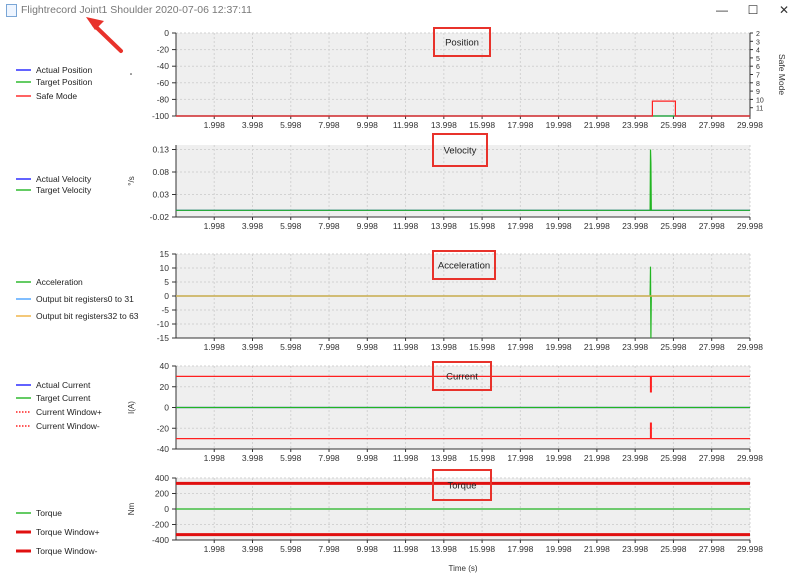 The width and height of the screenshot is (800, 573). What do you see at coordinates (68, 532) in the screenshot?
I see `legend-label: Torque Window+` at bounding box center [68, 532].